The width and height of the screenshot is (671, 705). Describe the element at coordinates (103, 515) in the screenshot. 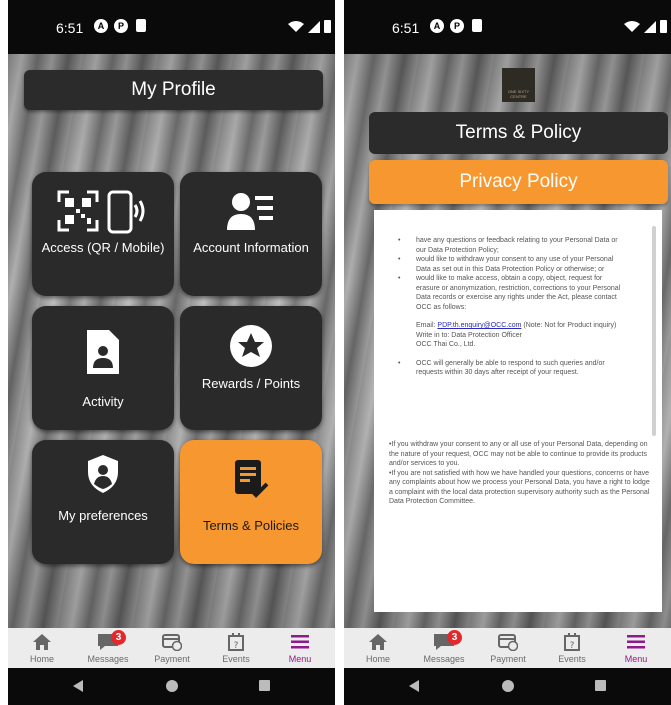

I see `tile-label-preferences: My preferences` at that location.